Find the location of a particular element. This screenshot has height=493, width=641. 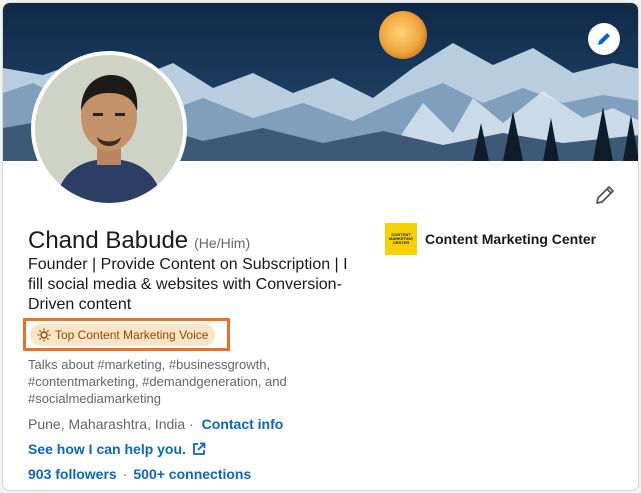

name-row: Chand Babude (He/Him) is located at coordinates (139, 241).